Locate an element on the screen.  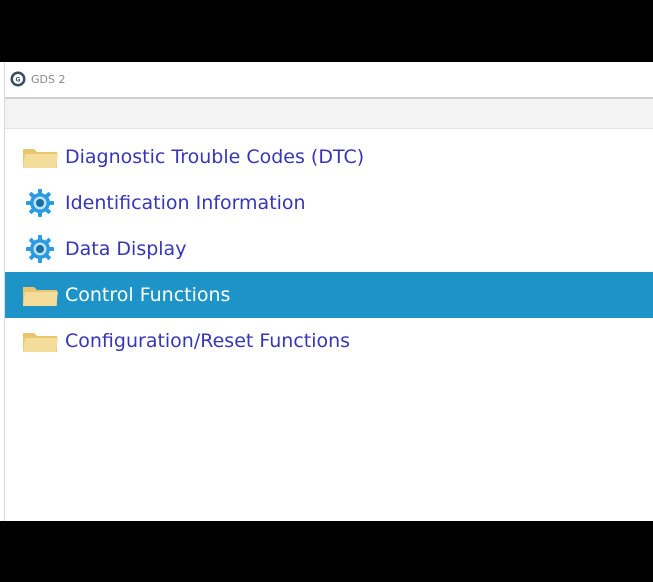
toolbar is located at coordinates (329, 113).